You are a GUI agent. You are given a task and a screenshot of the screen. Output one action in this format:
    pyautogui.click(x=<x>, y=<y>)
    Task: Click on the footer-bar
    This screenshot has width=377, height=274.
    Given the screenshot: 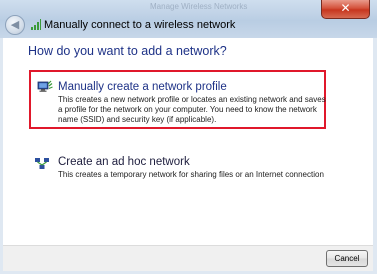 What is the action you would take?
    pyautogui.click(x=188, y=258)
    